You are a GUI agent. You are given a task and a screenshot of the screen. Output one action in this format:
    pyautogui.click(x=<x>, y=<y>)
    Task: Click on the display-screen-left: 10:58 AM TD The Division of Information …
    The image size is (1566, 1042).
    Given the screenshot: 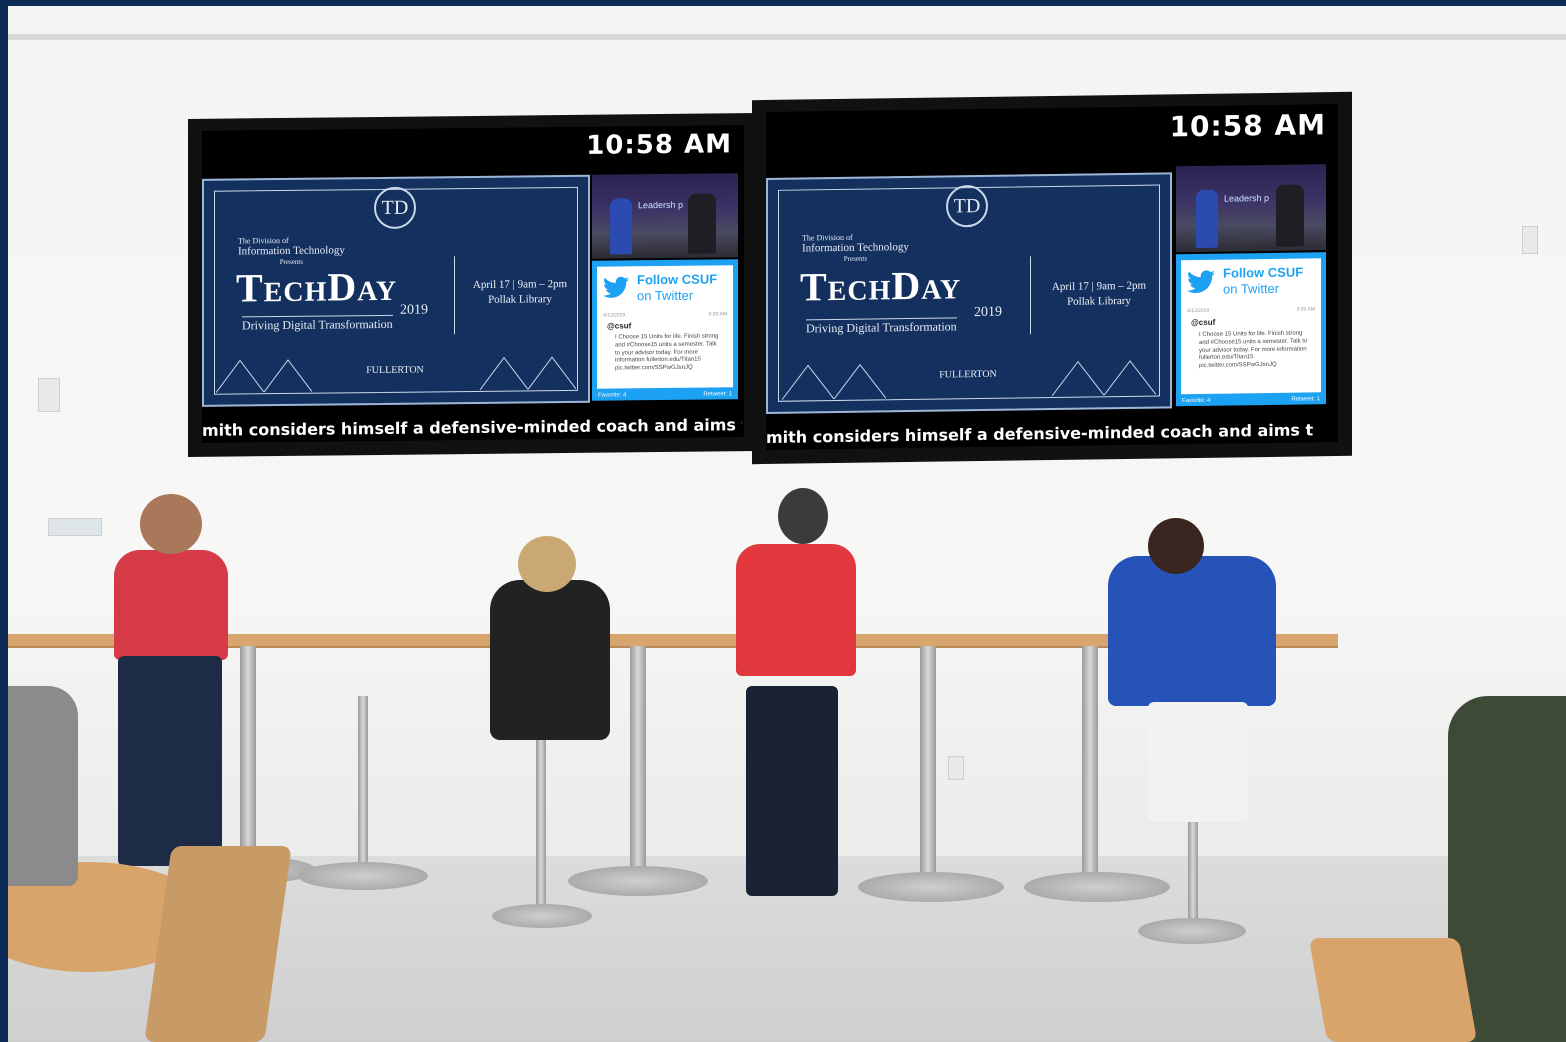 What is the action you would take?
    pyautogui.click(x=473, y=285)
    